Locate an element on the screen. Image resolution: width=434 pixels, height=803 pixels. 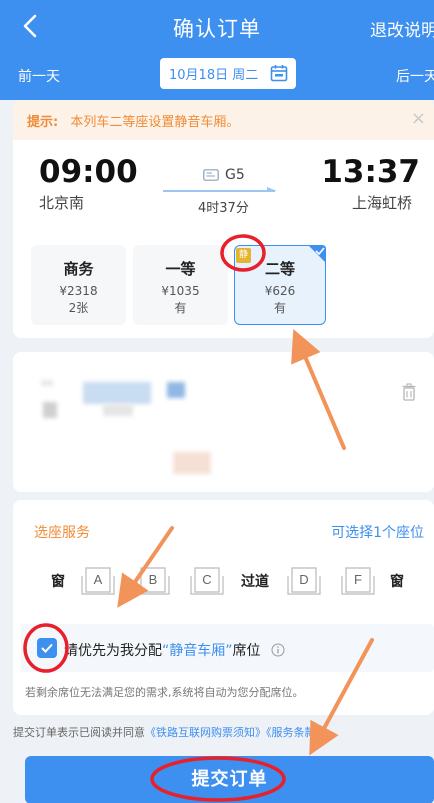
seat-a-button: A is located at coordinates (98, 580).